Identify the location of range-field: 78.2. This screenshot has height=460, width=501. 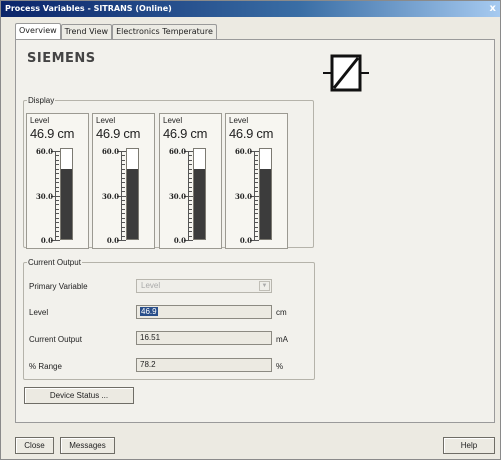
(204, 365).